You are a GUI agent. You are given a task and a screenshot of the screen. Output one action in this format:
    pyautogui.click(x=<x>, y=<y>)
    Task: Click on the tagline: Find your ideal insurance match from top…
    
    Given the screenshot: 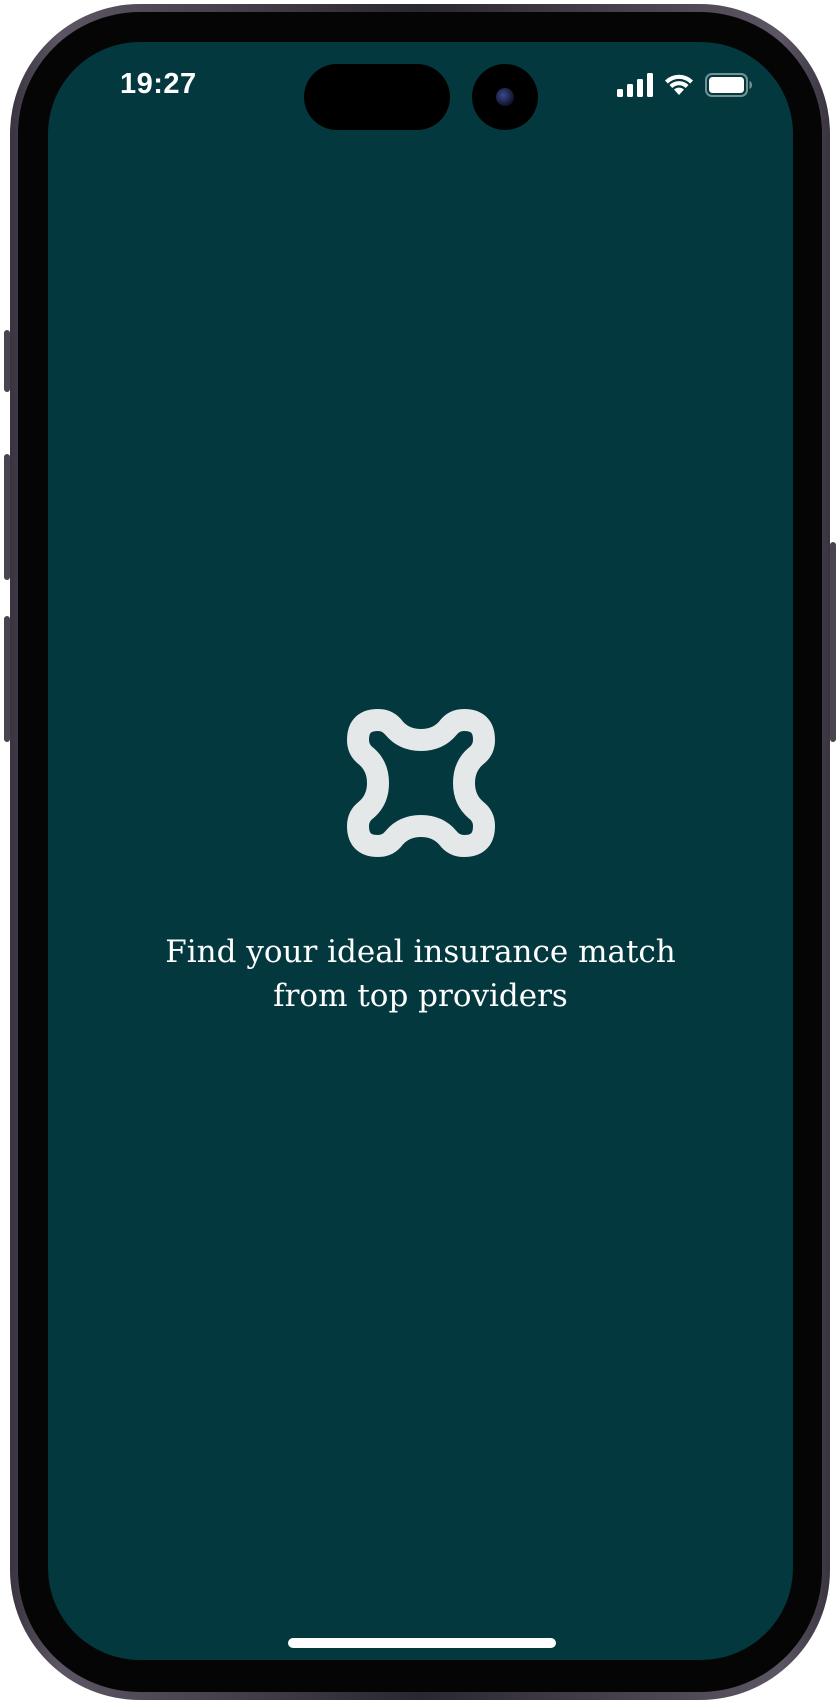 What is the action you would take?
    pyautogui.click(x=420, y=974)
    